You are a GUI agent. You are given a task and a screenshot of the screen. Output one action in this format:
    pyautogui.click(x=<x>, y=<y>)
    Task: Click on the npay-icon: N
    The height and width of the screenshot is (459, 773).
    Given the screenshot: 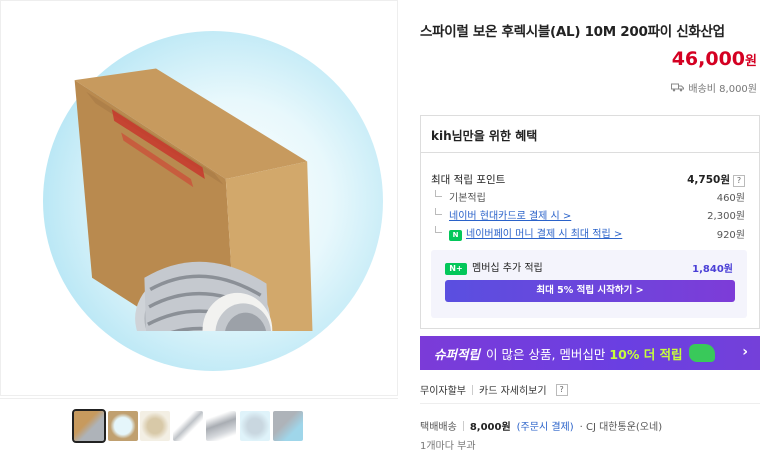 What is the action you would take?
    pyautogui.click(x=455, y=235)
    